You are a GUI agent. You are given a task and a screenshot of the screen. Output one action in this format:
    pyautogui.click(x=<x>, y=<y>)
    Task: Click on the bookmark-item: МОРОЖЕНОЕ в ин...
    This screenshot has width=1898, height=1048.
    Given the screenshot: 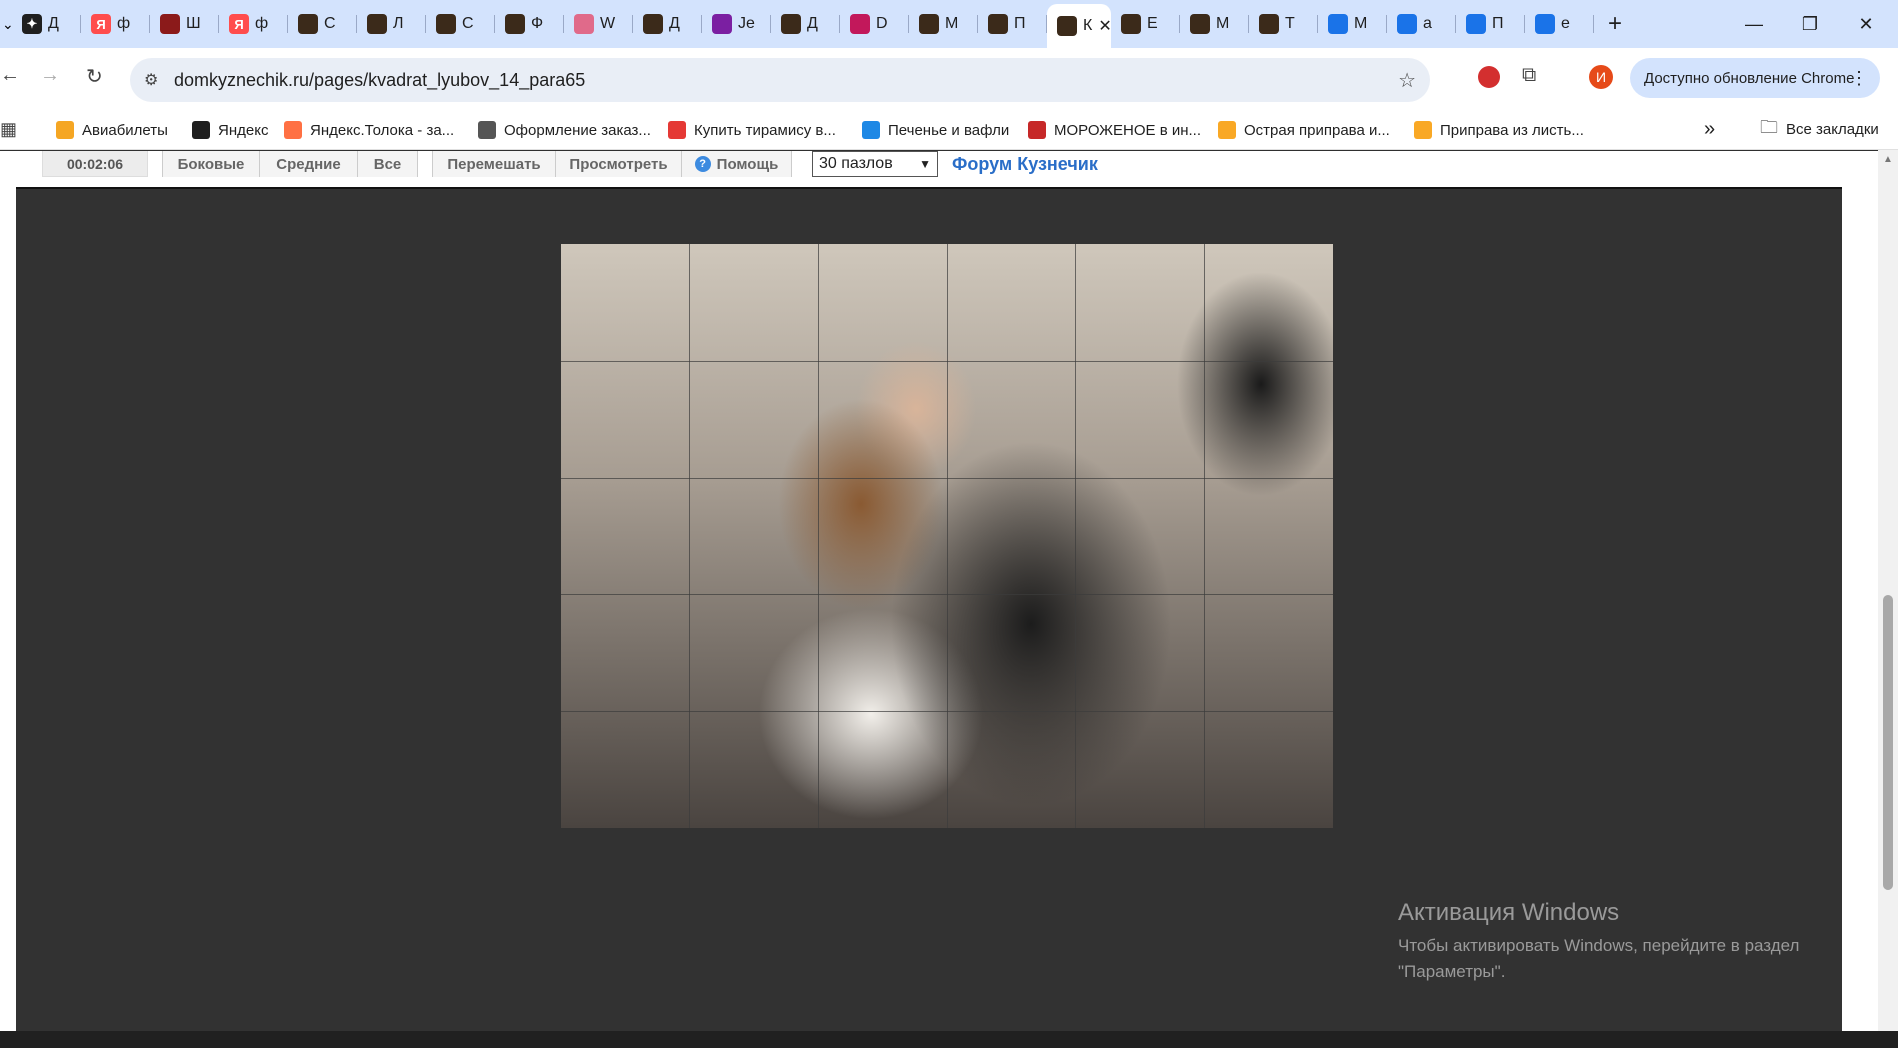 What is the action you would take?
    pyautogui.click(x=1114, y=130)
    